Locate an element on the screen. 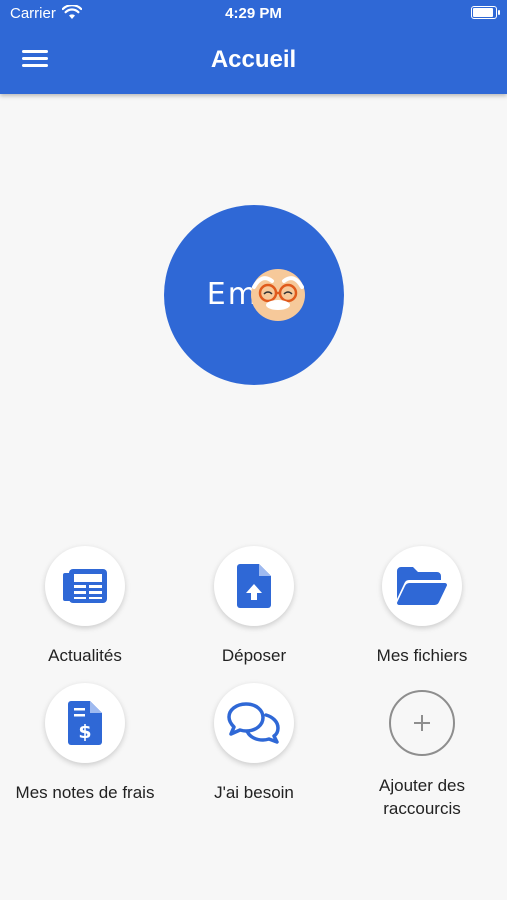 Image resolution: width=507 pixels, height=900 pixels. emile-logo: Emi e is located at coordinates (254, 295).